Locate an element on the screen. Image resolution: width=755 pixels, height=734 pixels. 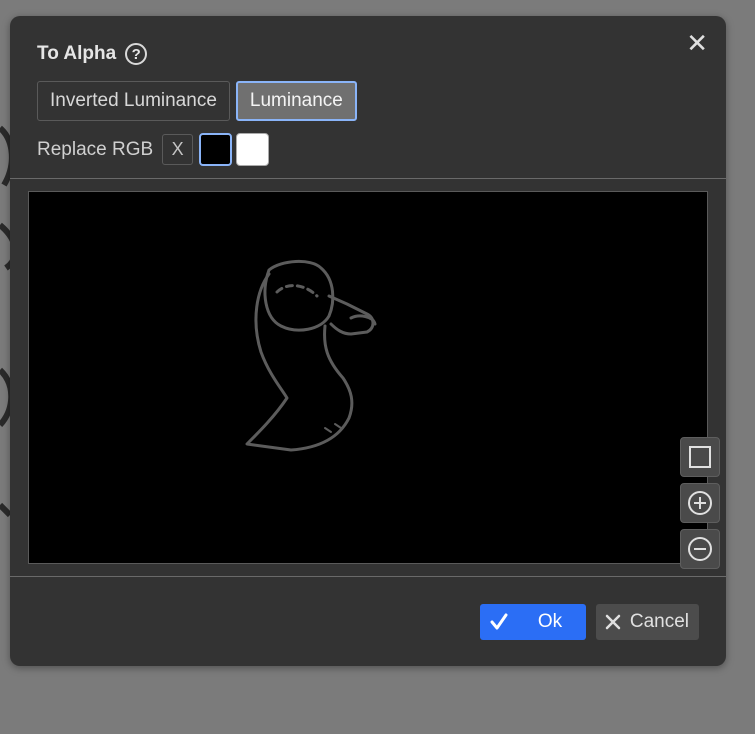
zoom-out-icon is located at coordinates (700, 549).